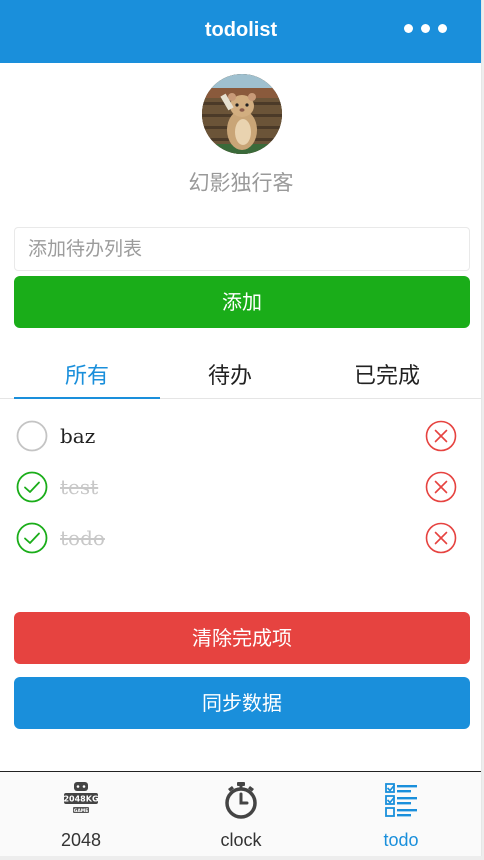 The image size is (484, 860). What do you see at coordinates (401, 800) in the screenshot?
I see `todo-list-icon` at bounding box center [401, 800].